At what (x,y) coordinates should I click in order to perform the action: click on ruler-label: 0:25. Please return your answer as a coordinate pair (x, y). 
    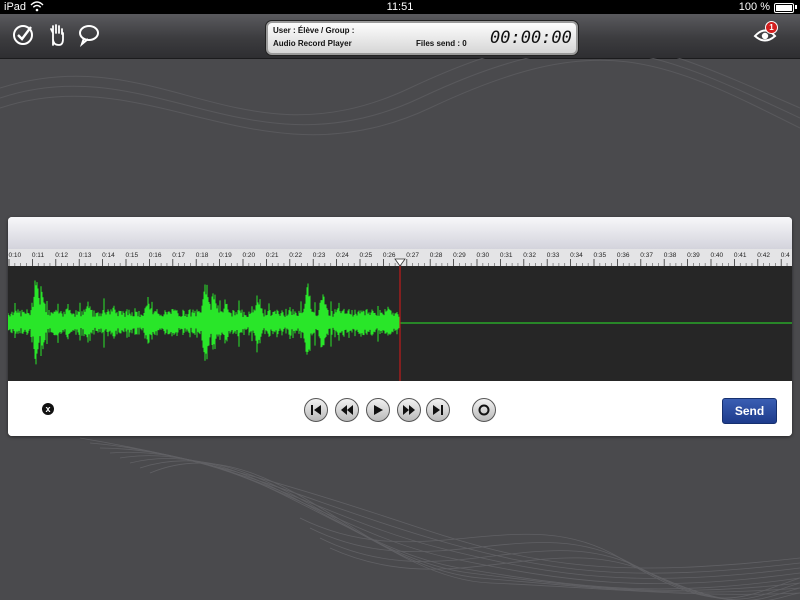
    Looking at the image, I should click on (366, 255).